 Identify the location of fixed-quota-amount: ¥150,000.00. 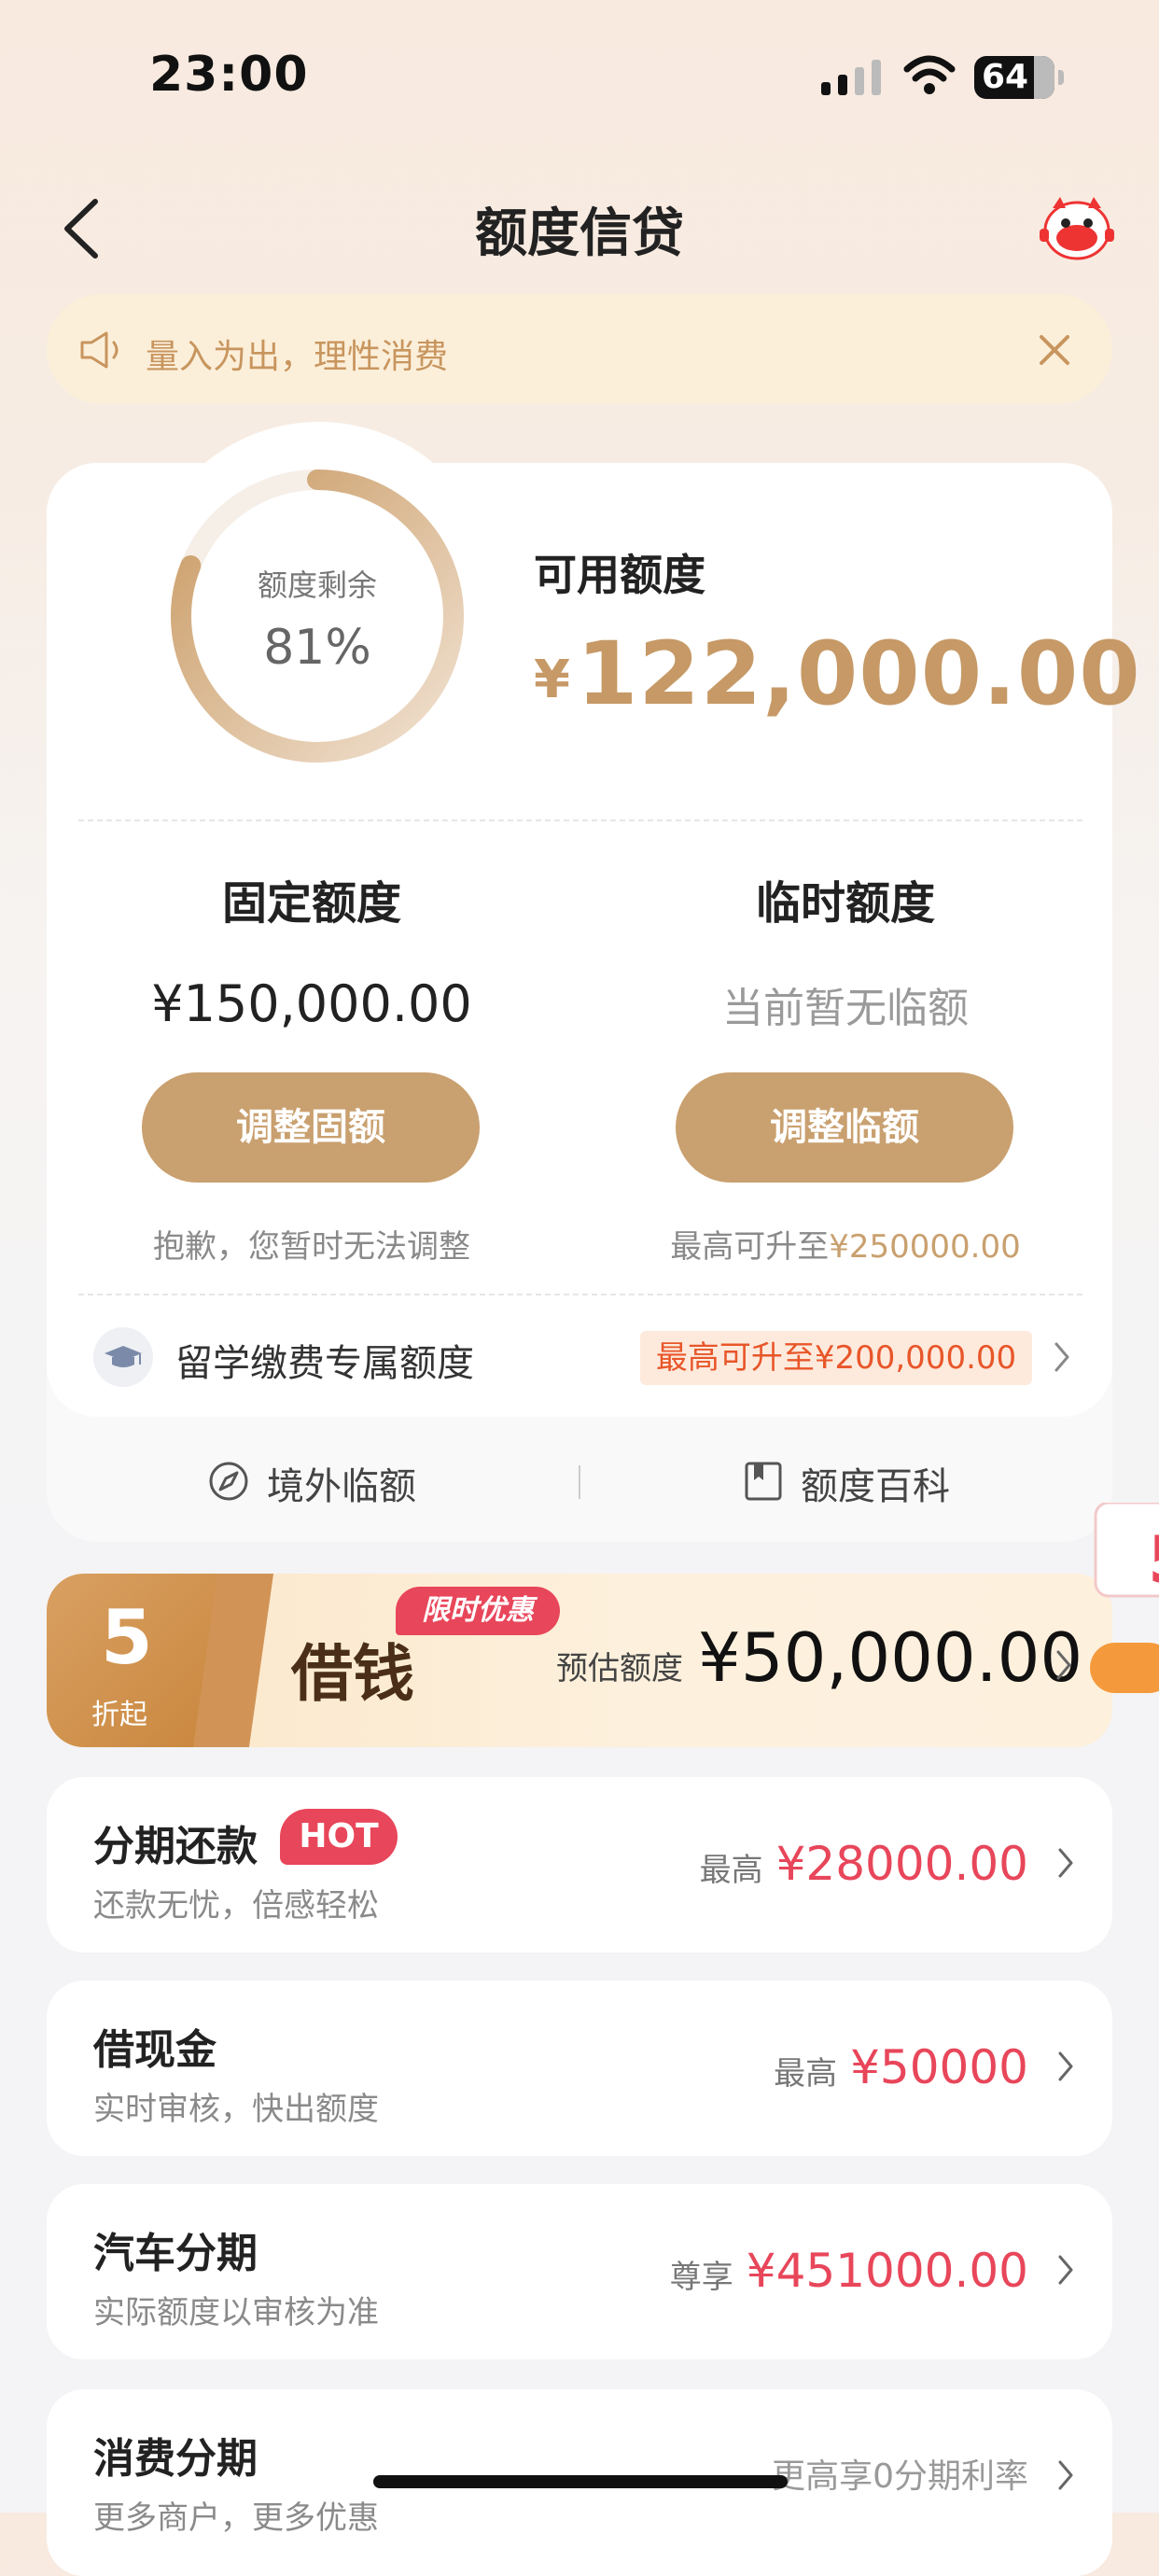
(311, 1003).